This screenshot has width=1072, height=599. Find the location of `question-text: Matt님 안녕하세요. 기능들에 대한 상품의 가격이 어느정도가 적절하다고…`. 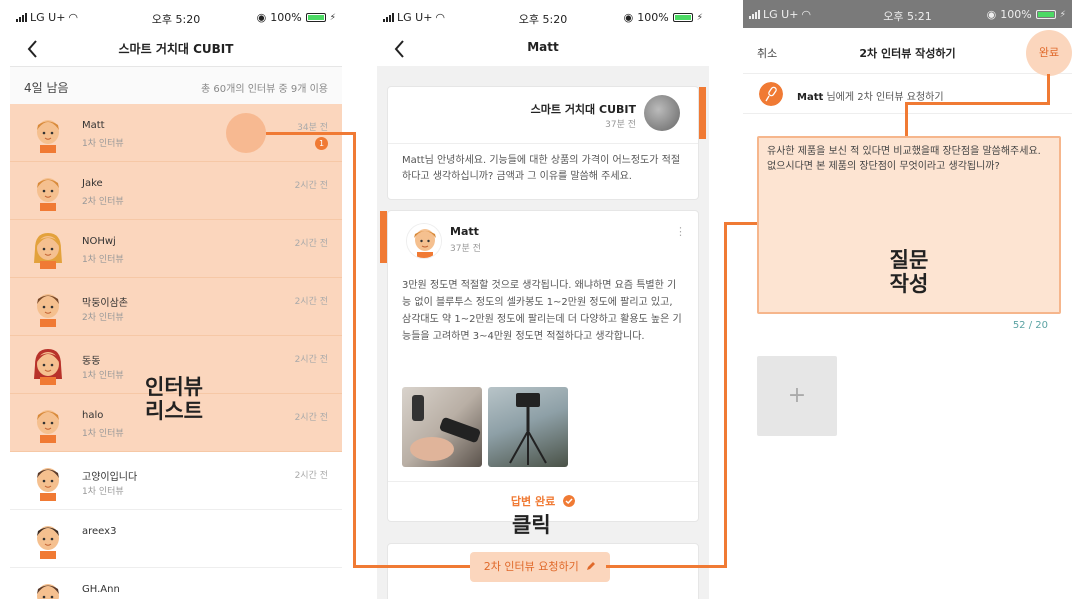

question-text: Matt님 안녕하세요. 기능들에 대한 상품의 가격이 어느정도가 적절하다고… is located at coordinates (541, 168).